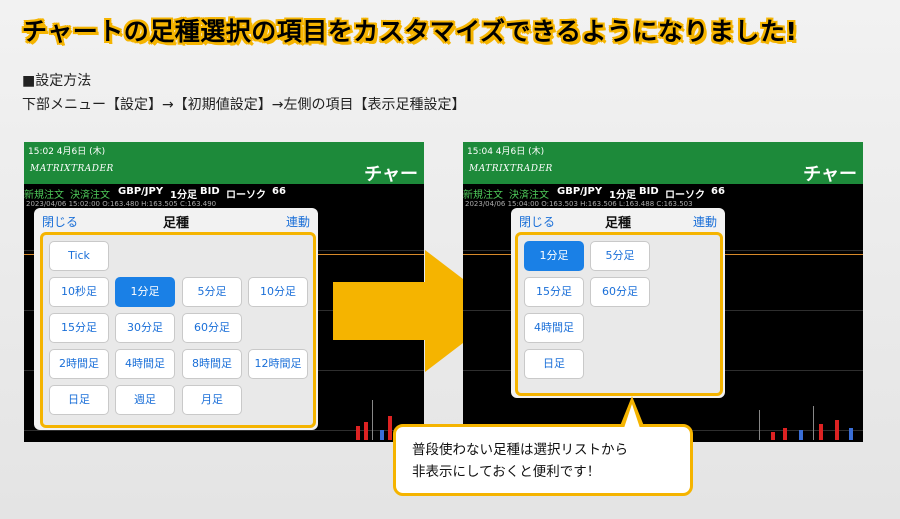  Describe the element at coordinates (212, 364) in the screenshot. I see `interval-button-8h: 8時間足` at that location.